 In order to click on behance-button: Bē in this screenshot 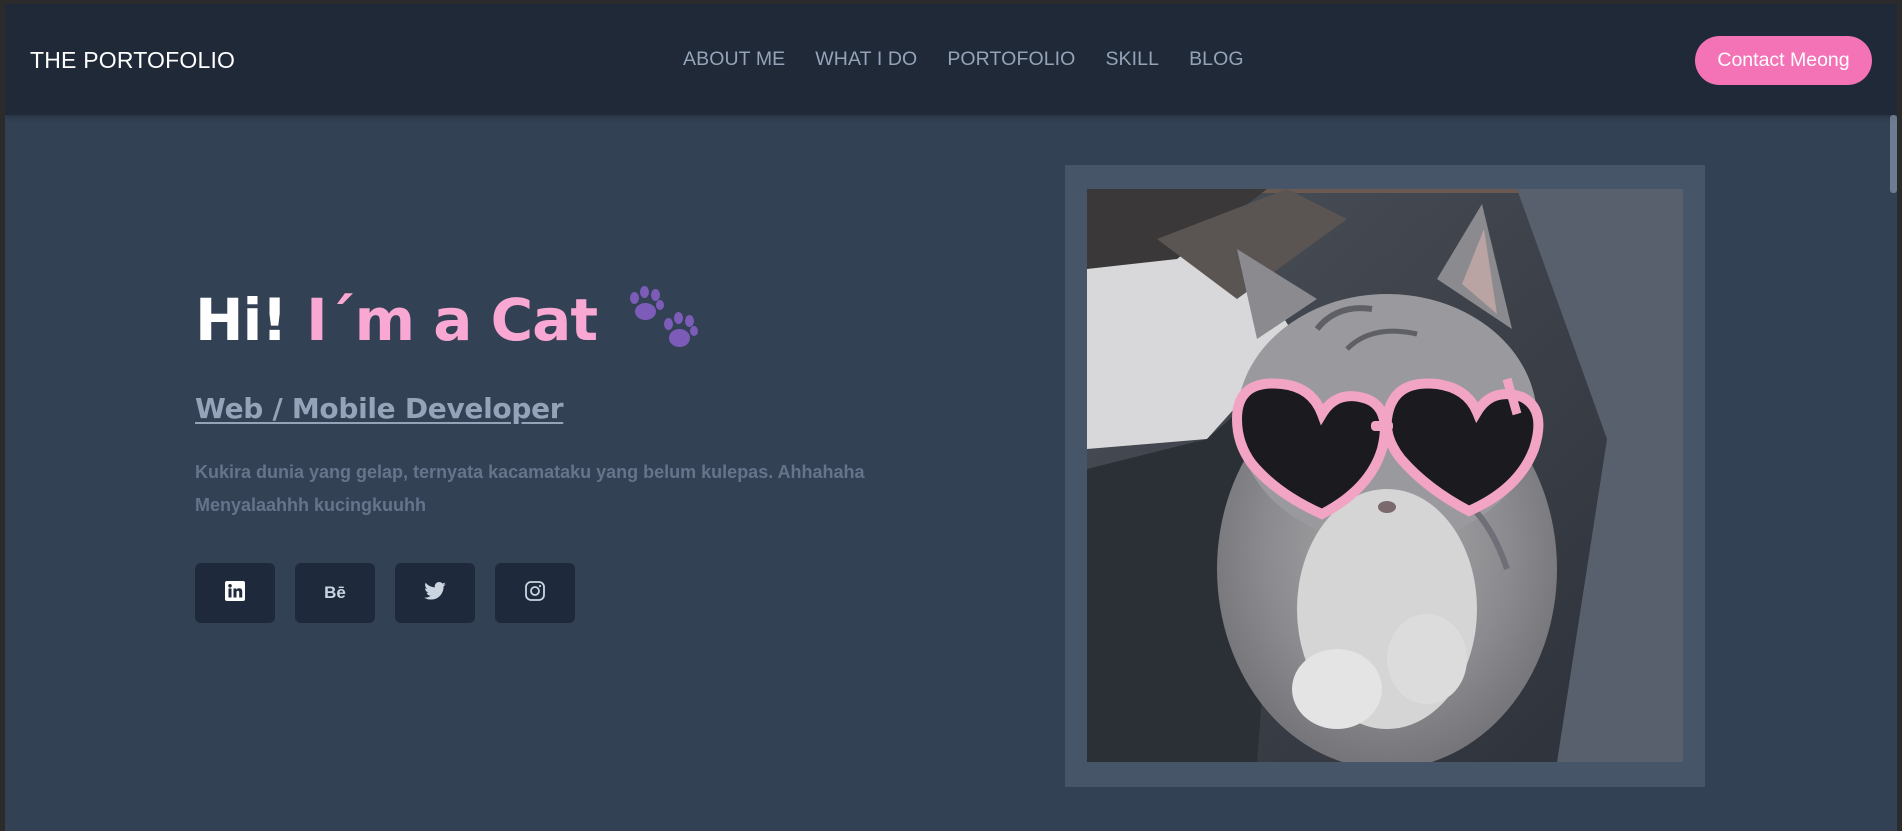, I will do `click(335, 593)`.